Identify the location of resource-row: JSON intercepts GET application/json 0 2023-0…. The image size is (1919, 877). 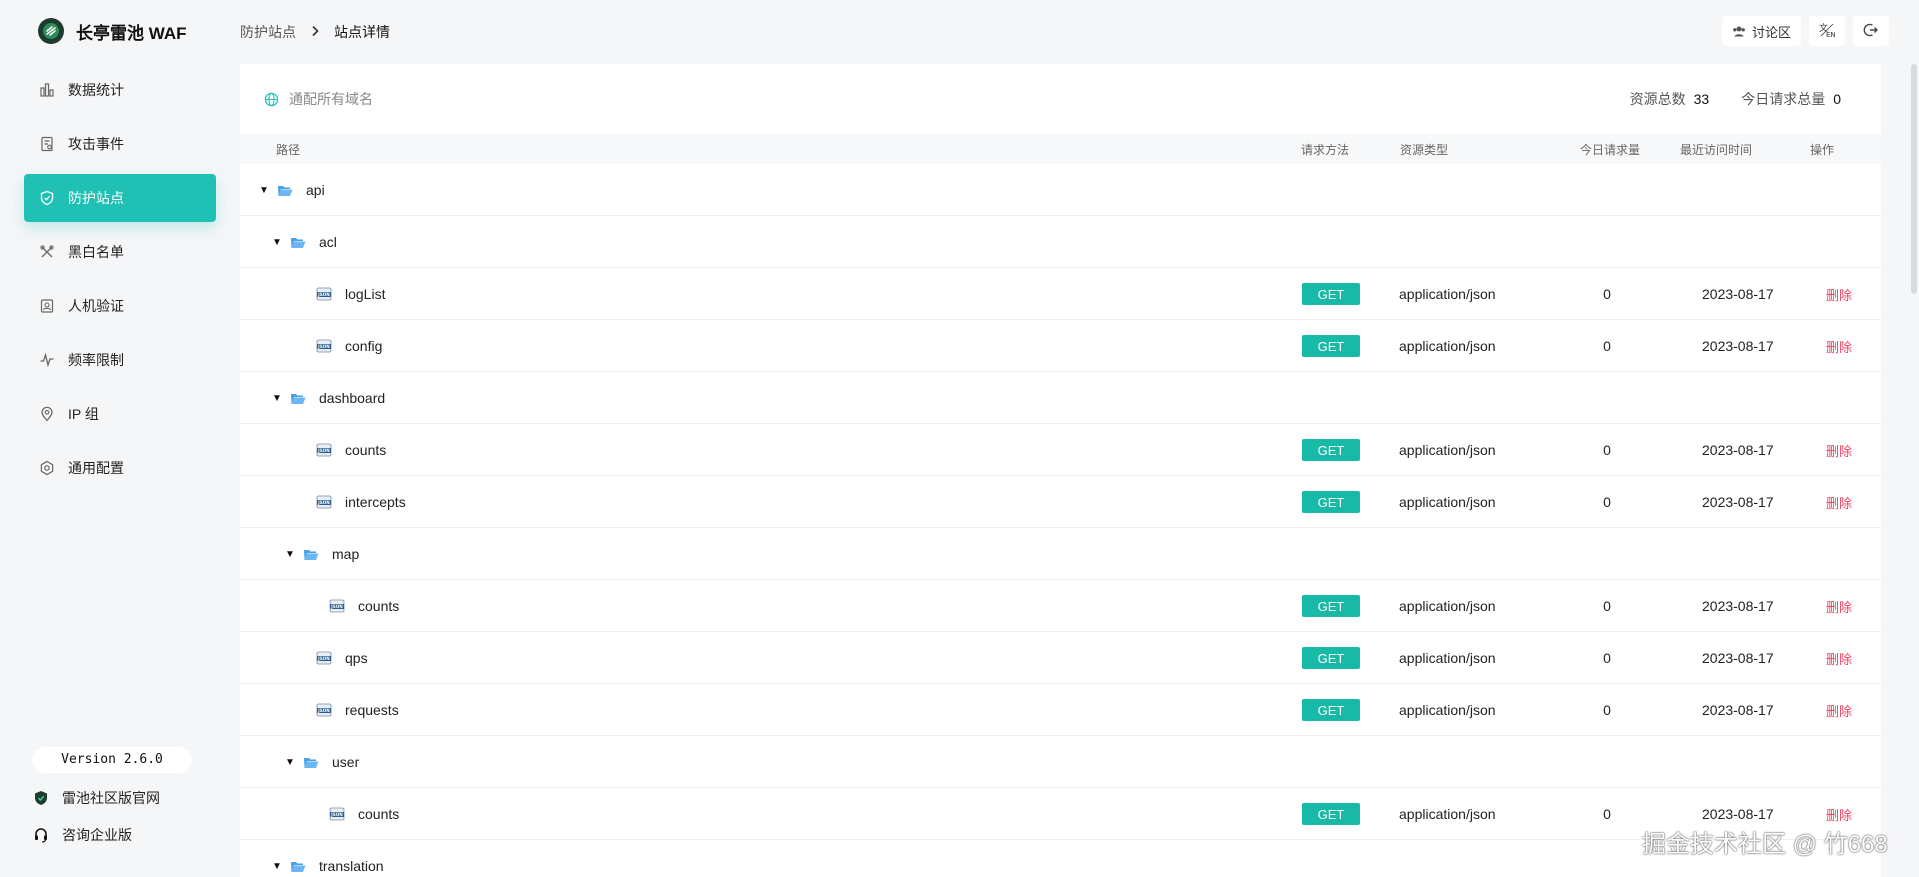
(1060, 502).